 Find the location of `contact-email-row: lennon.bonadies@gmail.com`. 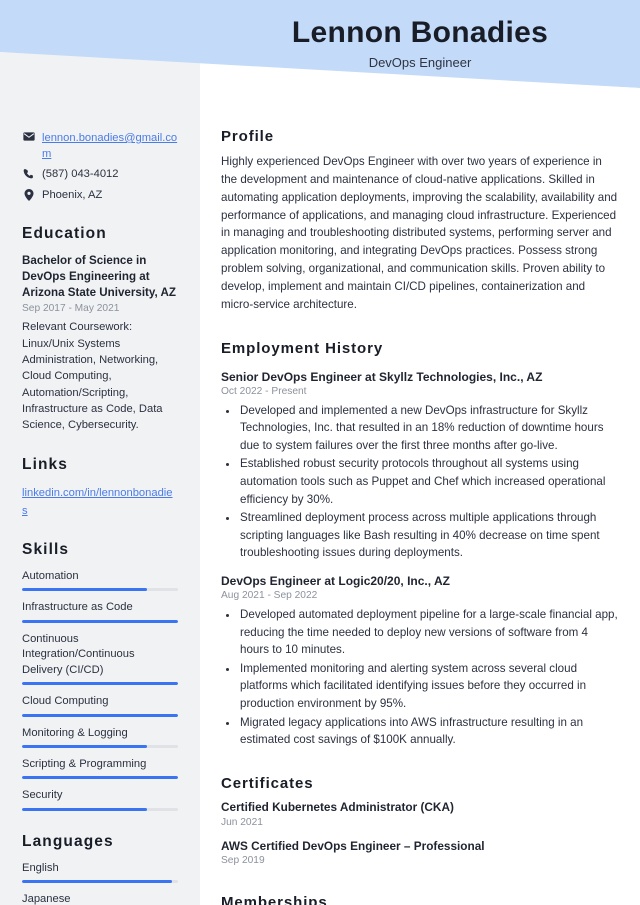

contact-email-row: lennon.bonadies@gmail.com is located at coordinates (100, 146).